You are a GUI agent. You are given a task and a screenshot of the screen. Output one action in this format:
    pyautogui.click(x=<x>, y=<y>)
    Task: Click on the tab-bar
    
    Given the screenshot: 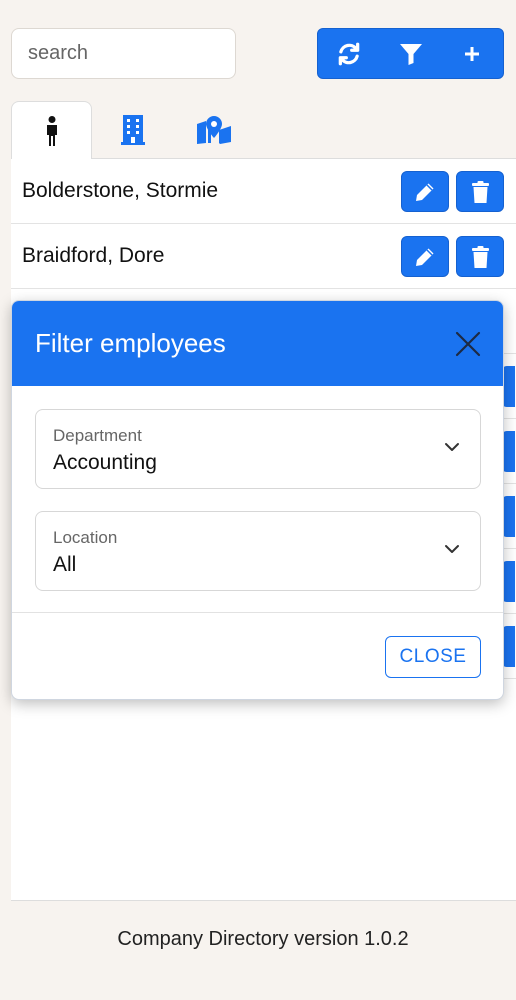 What is the action you would take?
    pyautogui.click(x=263, y=130)
    